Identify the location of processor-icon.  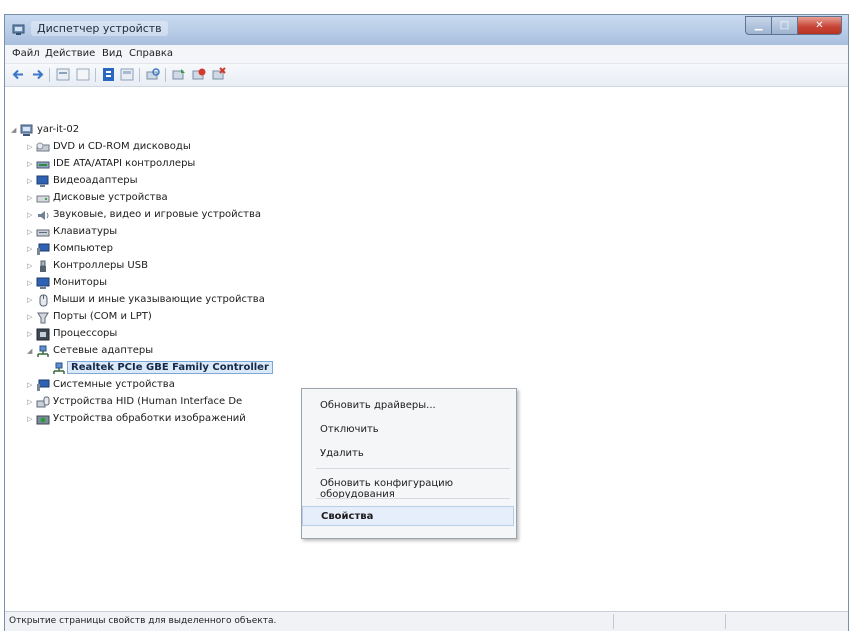
(43, 334).